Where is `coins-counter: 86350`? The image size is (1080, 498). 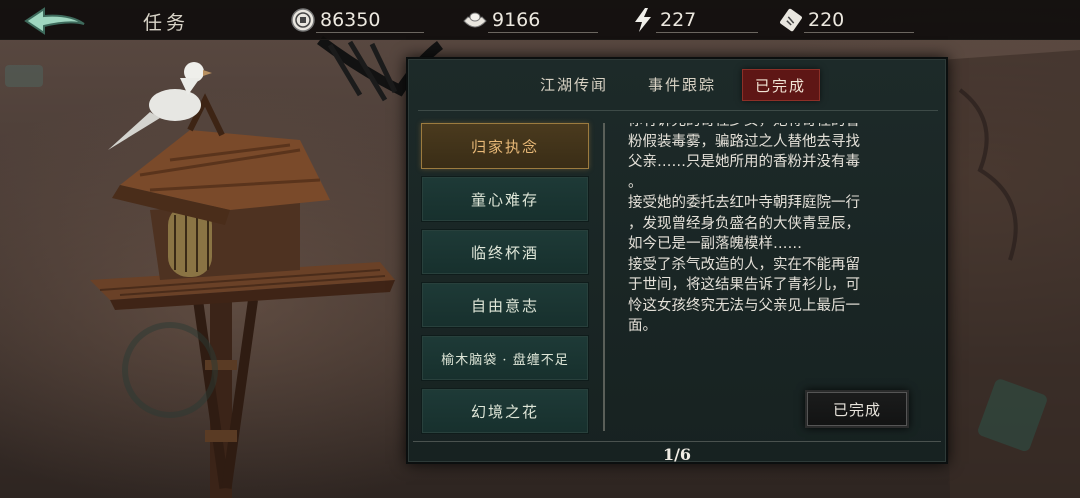 coins-counter: 86350 is located at coordinates (357, 20).